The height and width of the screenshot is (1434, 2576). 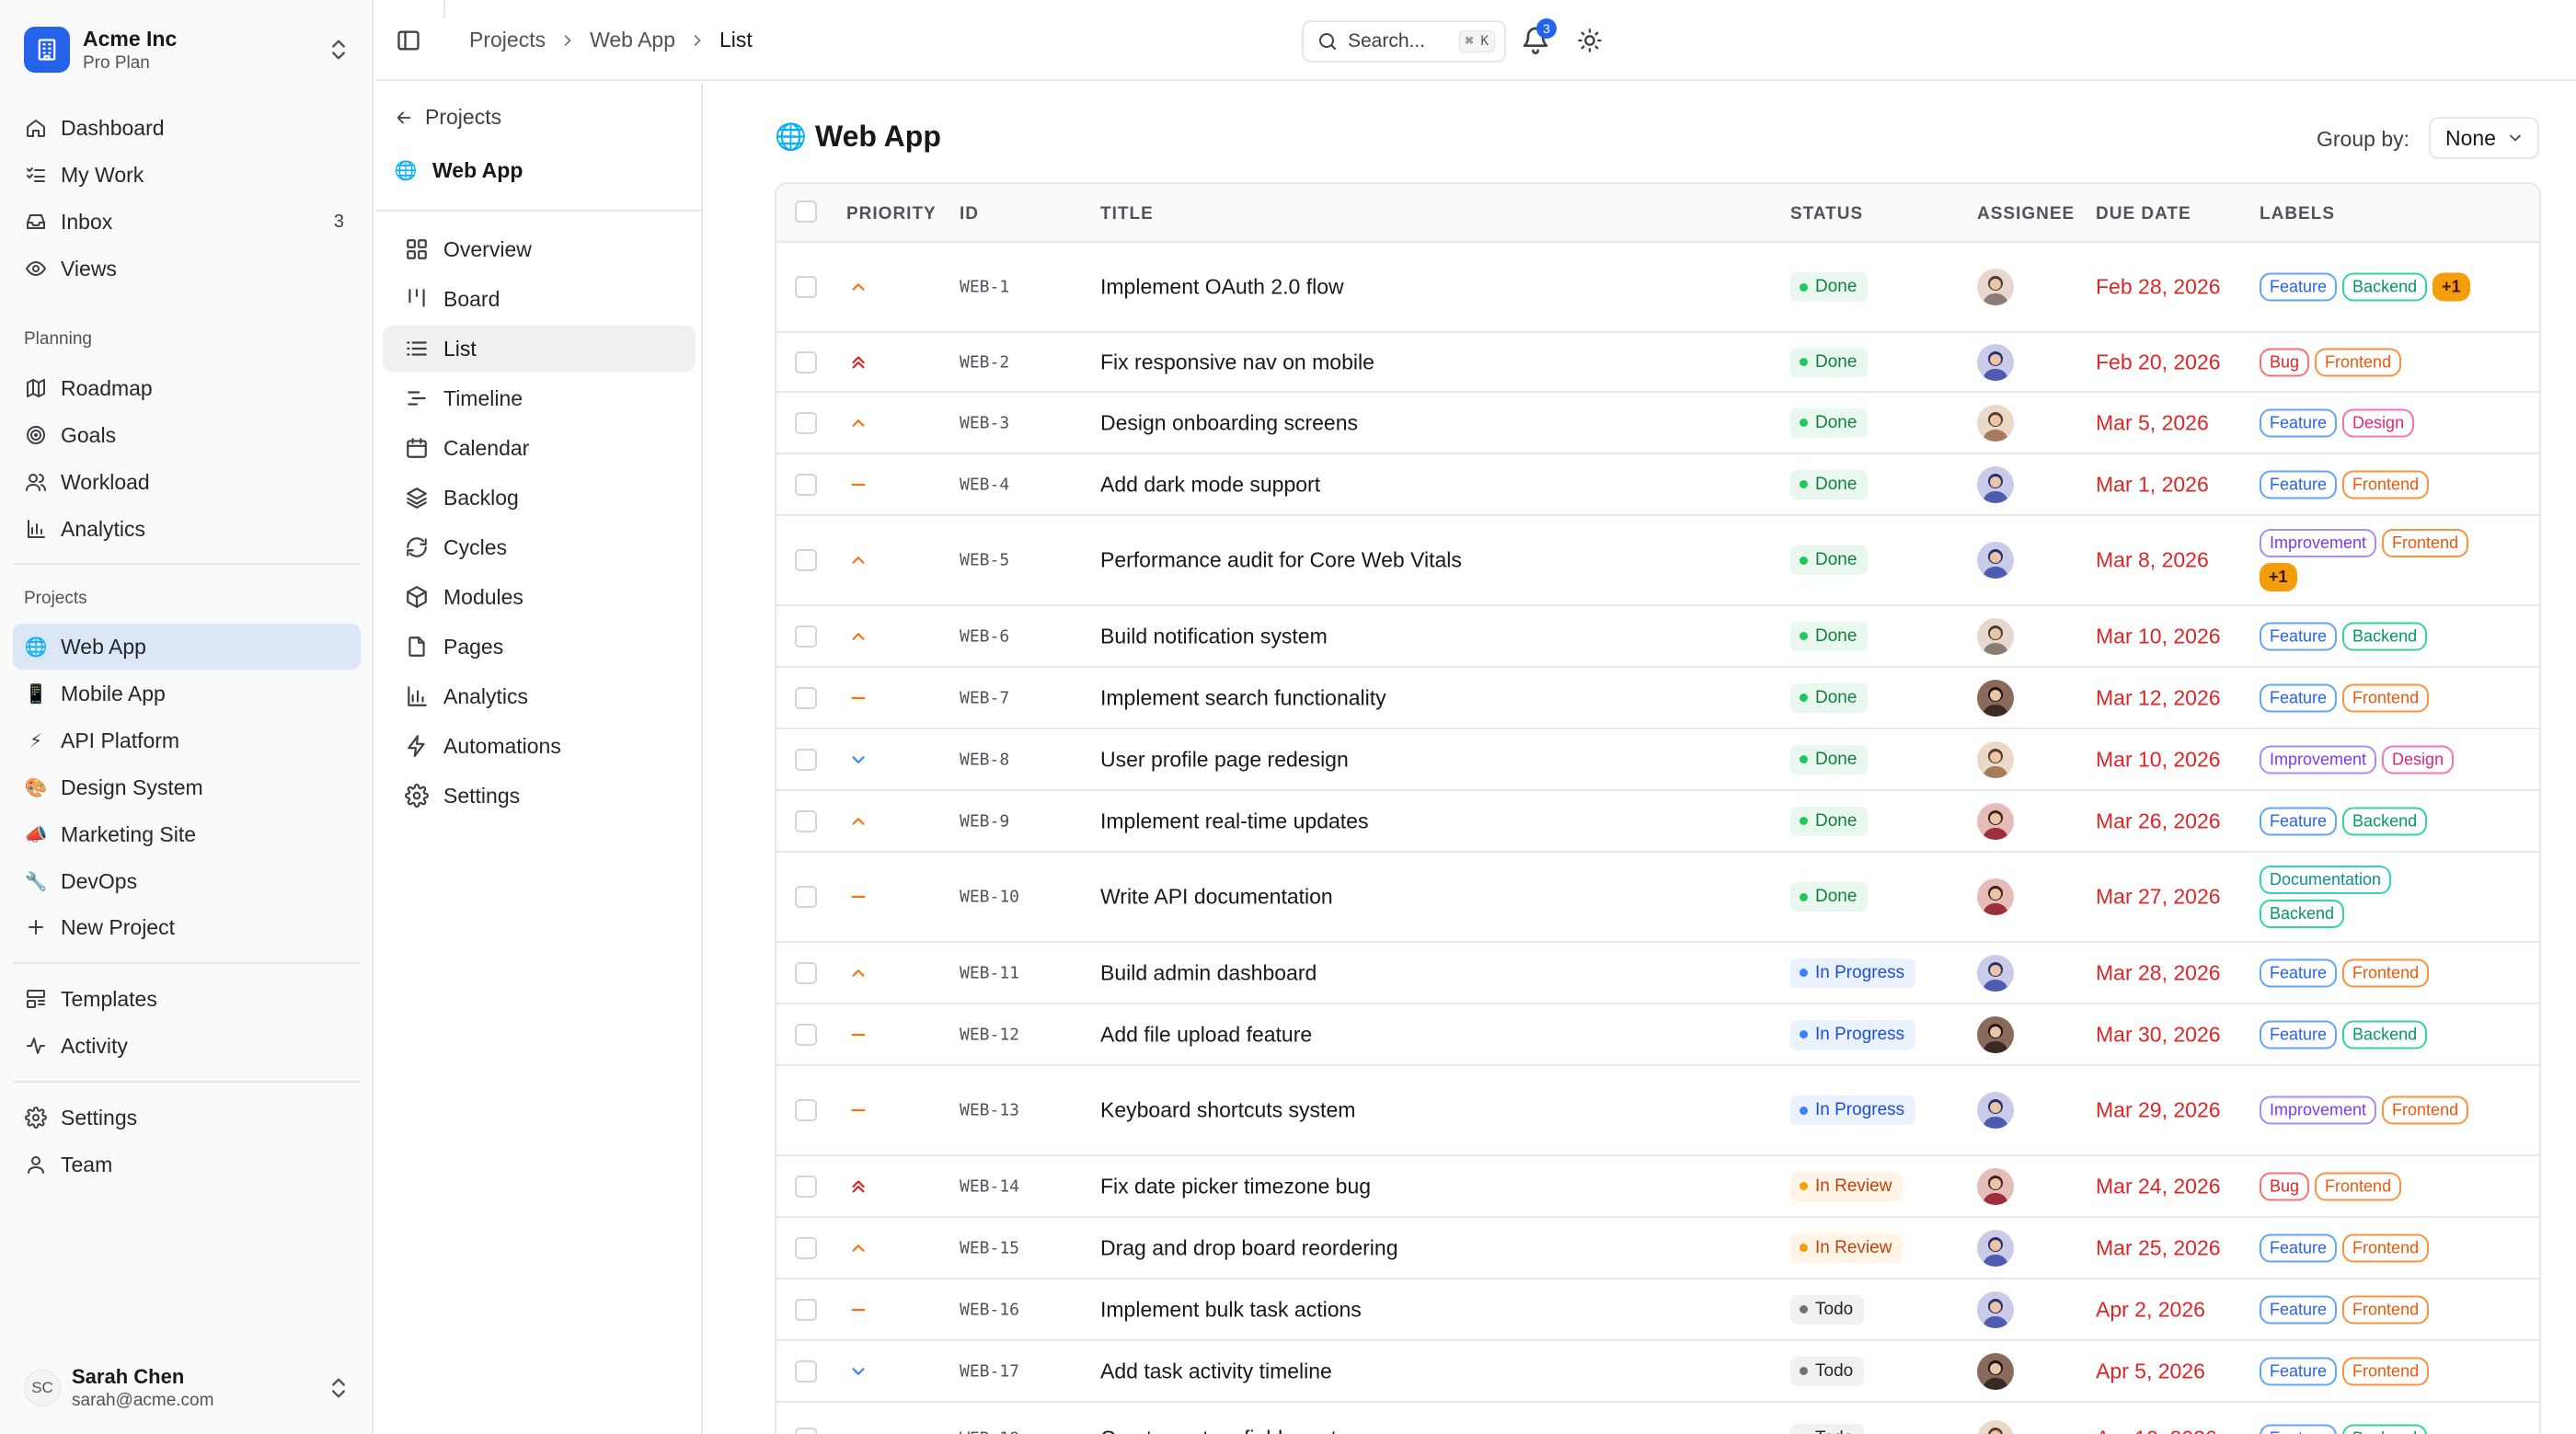 What do you see at coordinates (2156, 1430) in the screenshot?
I see `due-date: Apr 10, 2026` at bounding box center [2156, 1430].